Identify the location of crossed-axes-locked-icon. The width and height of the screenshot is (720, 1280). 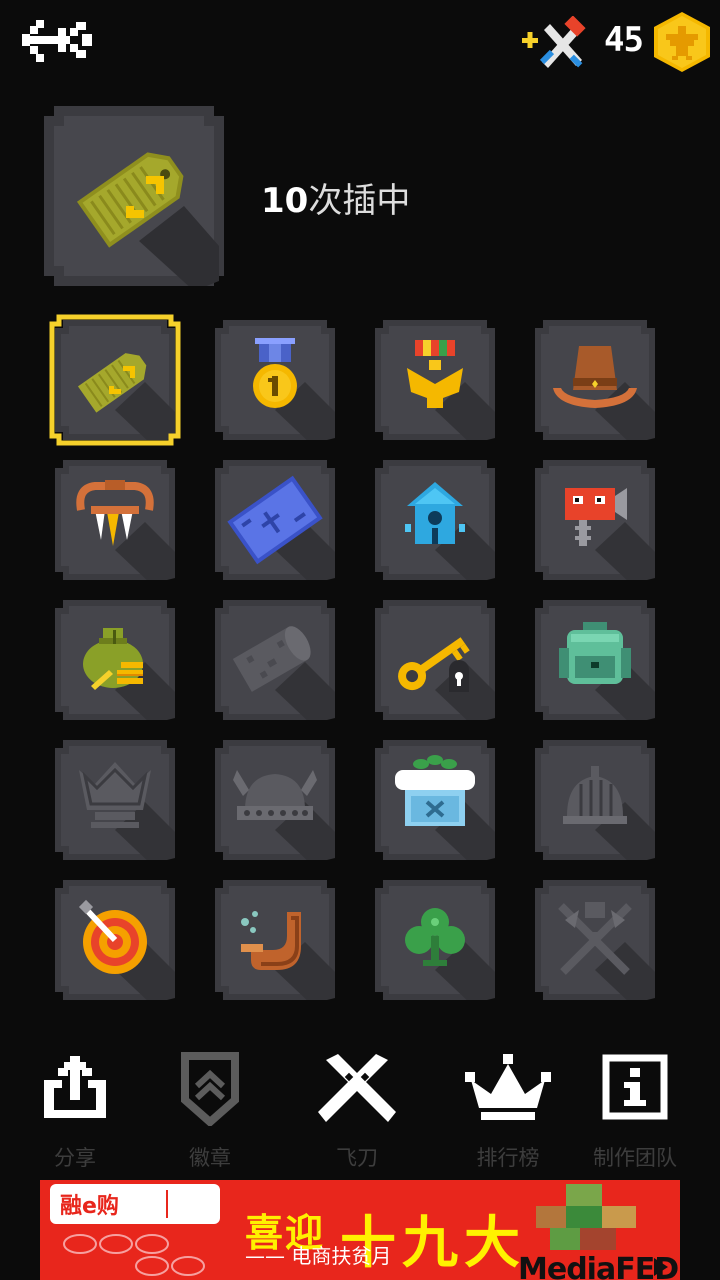
(595, 940).